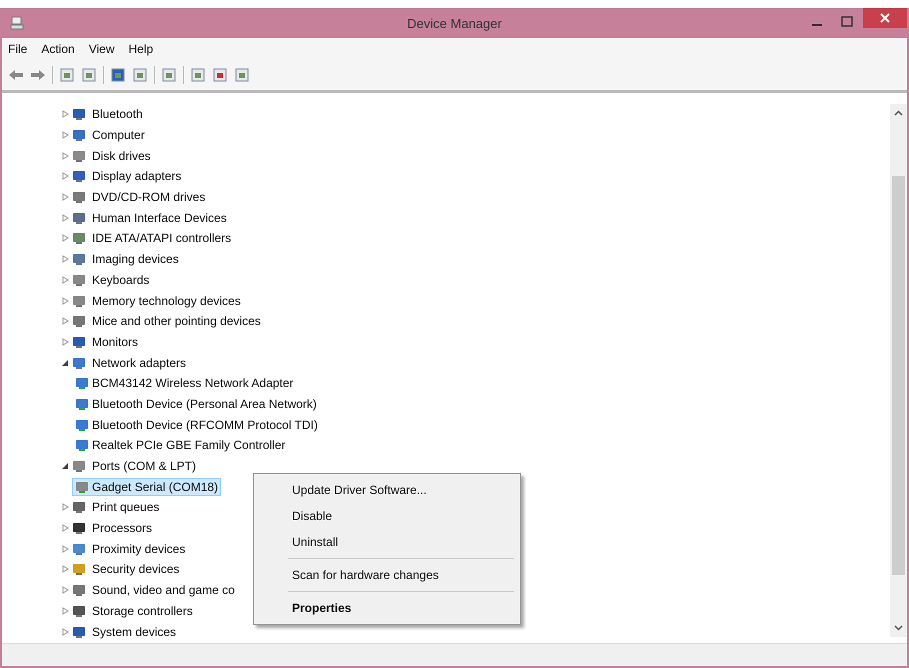 This screenshot has height=668, width=909. Describe the element at coordinates (898, 375) in the screenshot. I see `scrollbar-thumb` at that location.